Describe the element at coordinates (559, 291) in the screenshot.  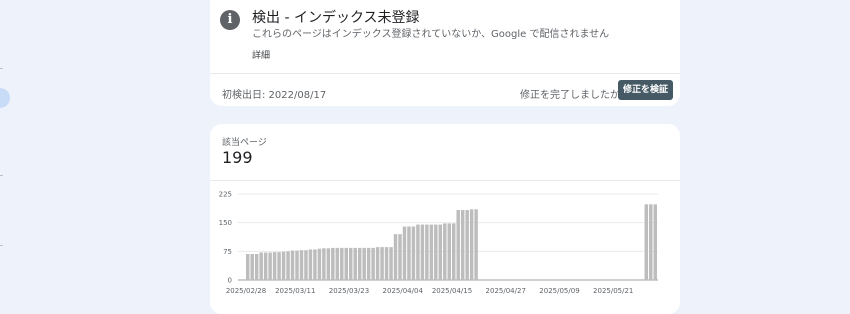
I see `x-tick-label: 2025/05/09` at that location.